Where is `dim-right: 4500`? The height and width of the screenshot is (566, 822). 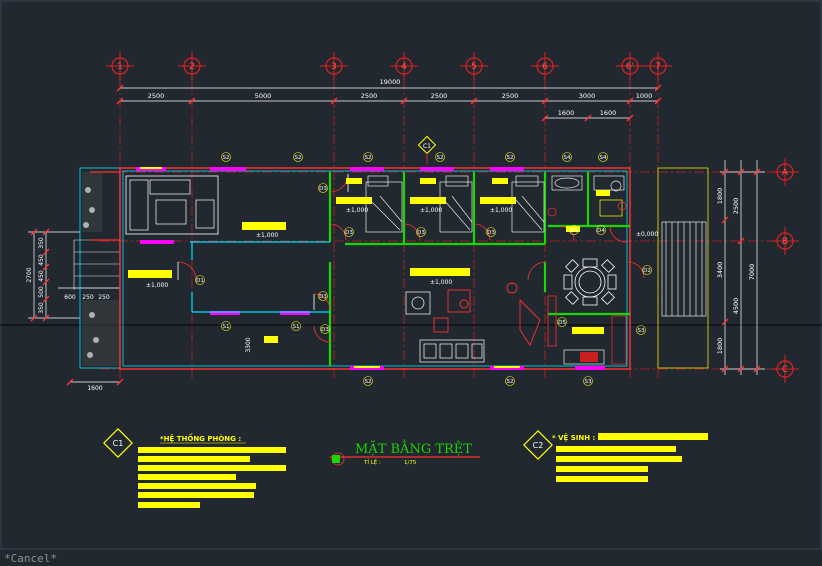 dim-right: 4500 is located at coordinates (736, 306).